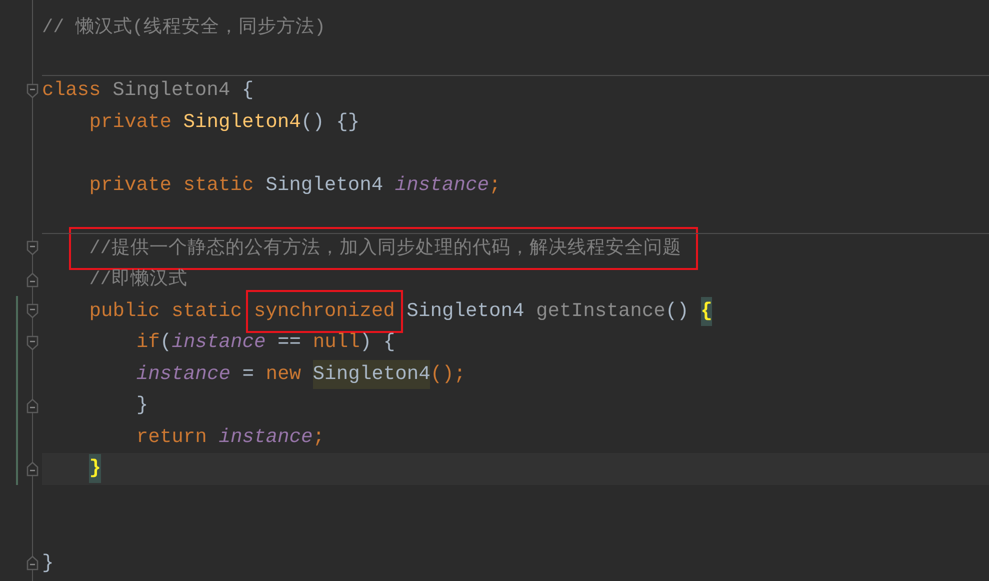  What do you see at coordinates (336, 343) in the screenshot?
I see `code-token: null` at bounding box center [336, 343].